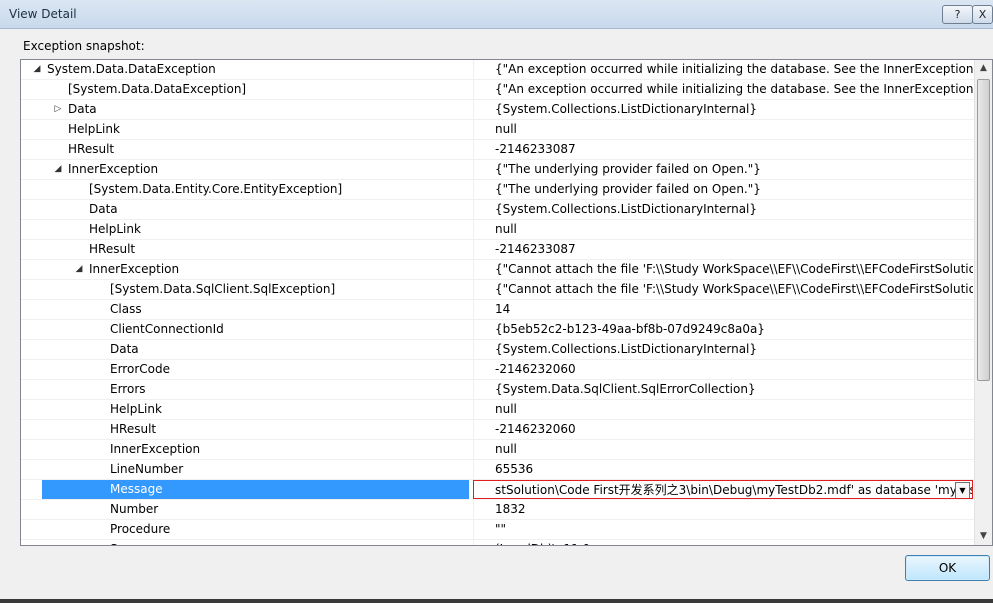  I want to click on property-name-cell: ErrorCode, so click(245, 369).